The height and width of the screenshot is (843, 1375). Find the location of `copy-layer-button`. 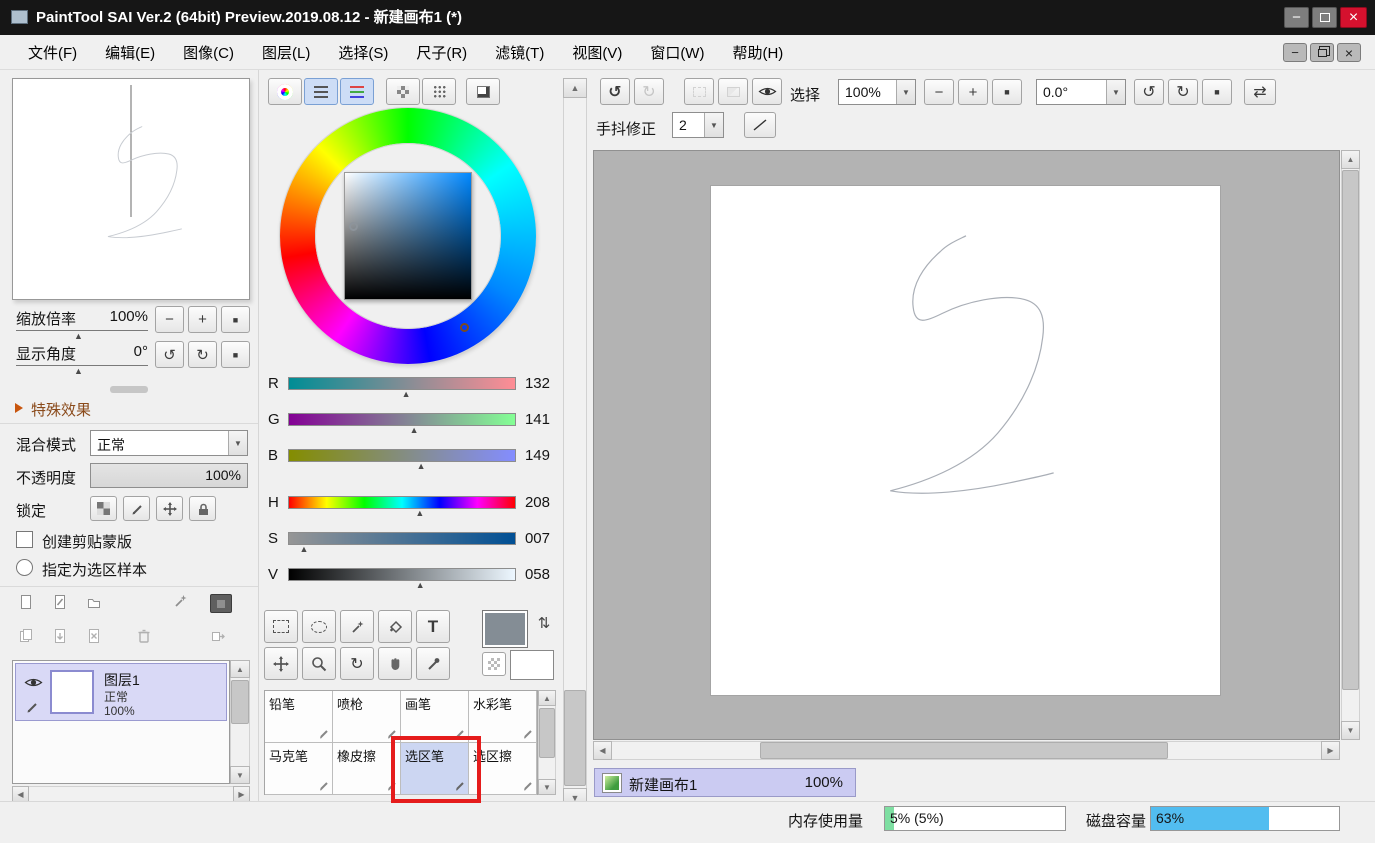

copy-layer-button is located at coordinates (26, 636).